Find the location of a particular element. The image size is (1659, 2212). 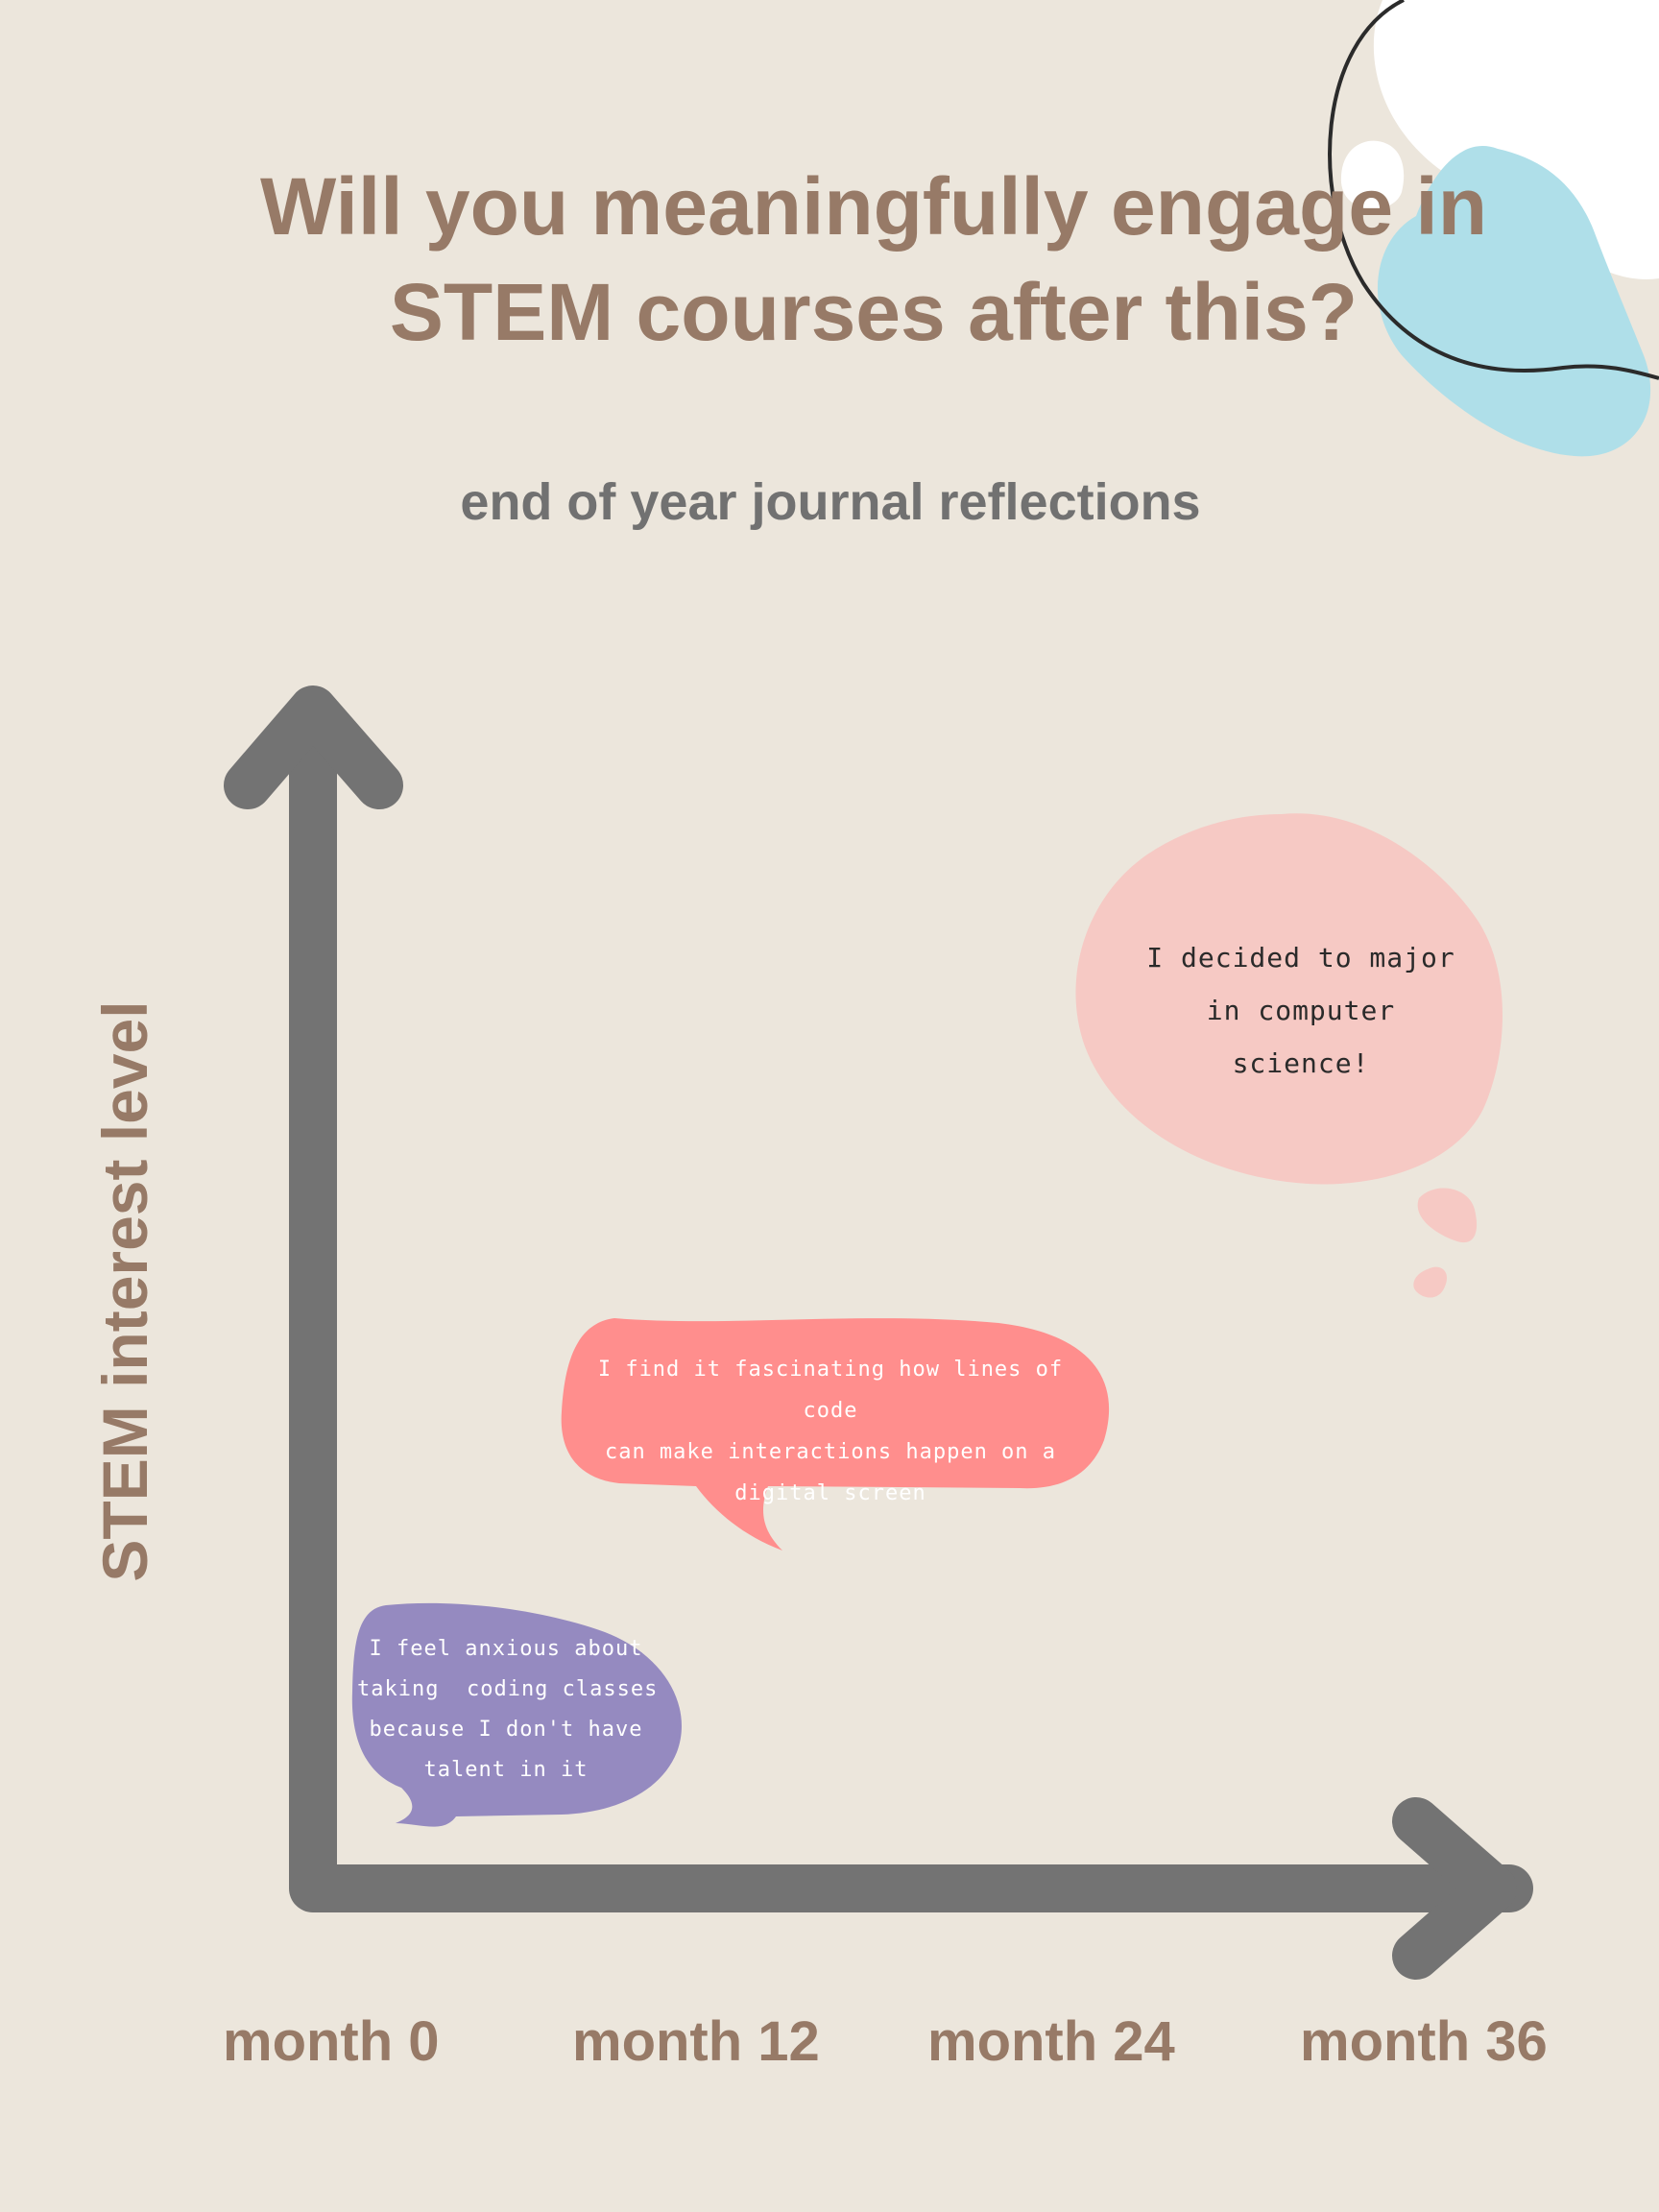

bubble-coral-line-1: I find it fascinating how lines of code is located at coordinates (830, 1390).